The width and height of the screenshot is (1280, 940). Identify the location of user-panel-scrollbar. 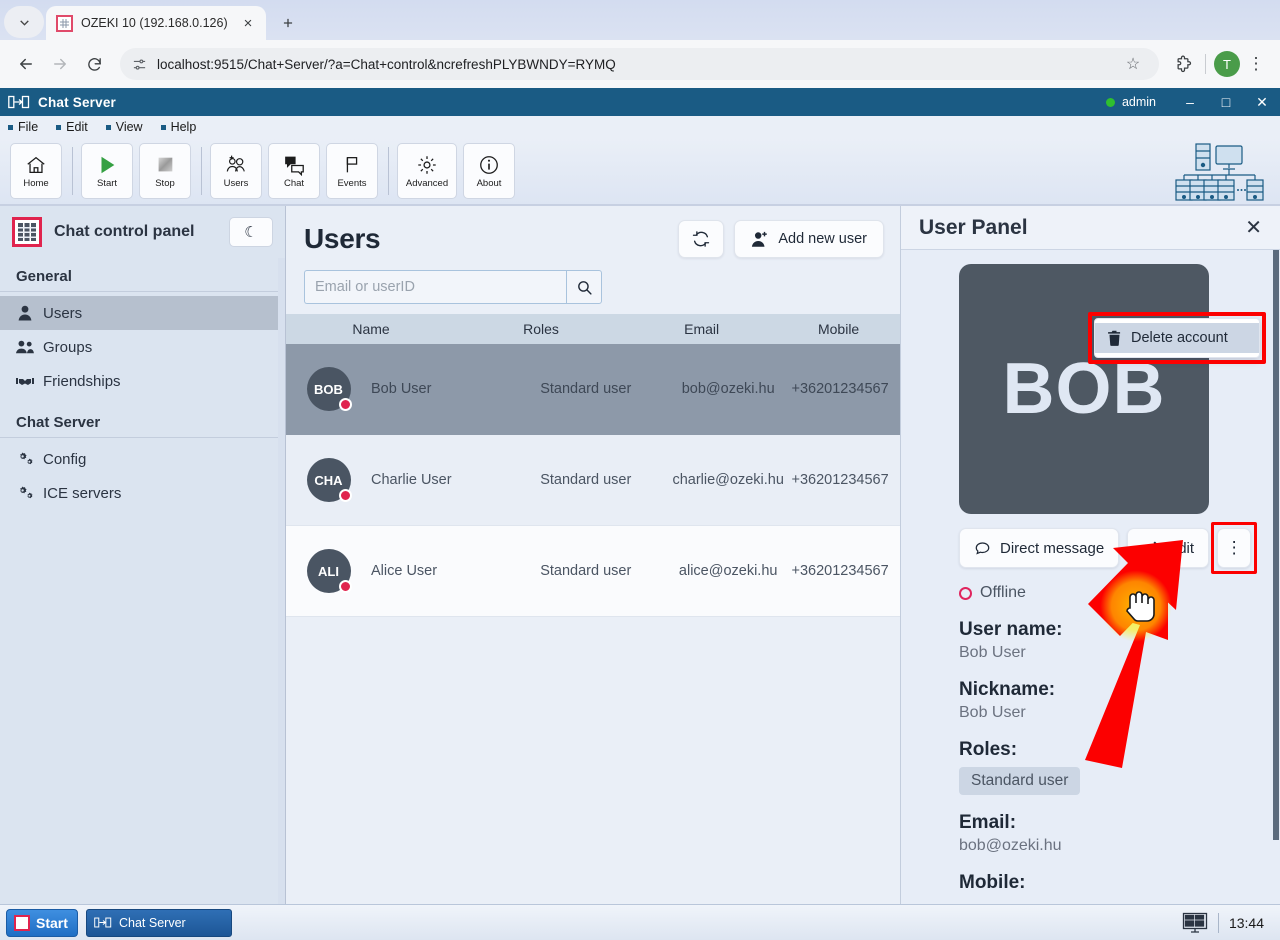
(1276, 595).